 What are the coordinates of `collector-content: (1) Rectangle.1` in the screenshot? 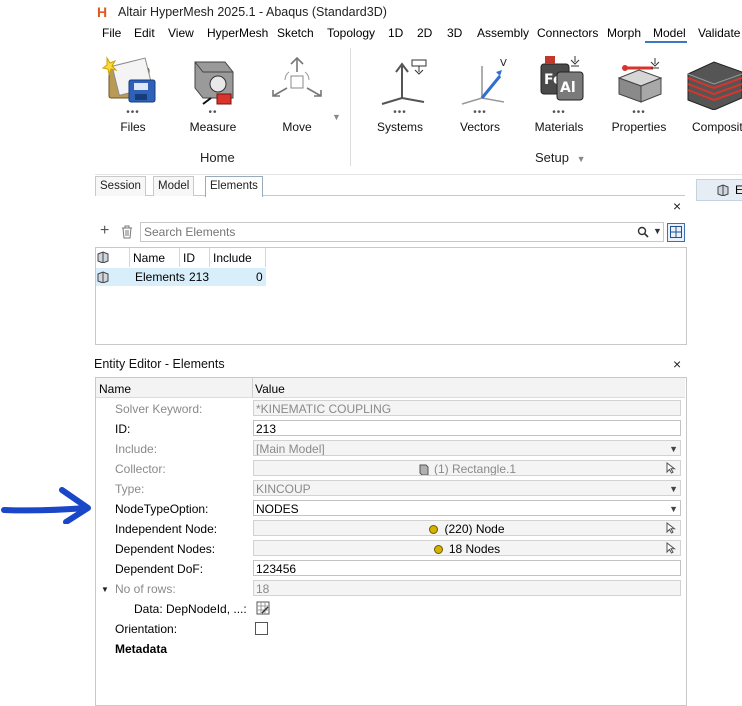 It's located at (467, 468).